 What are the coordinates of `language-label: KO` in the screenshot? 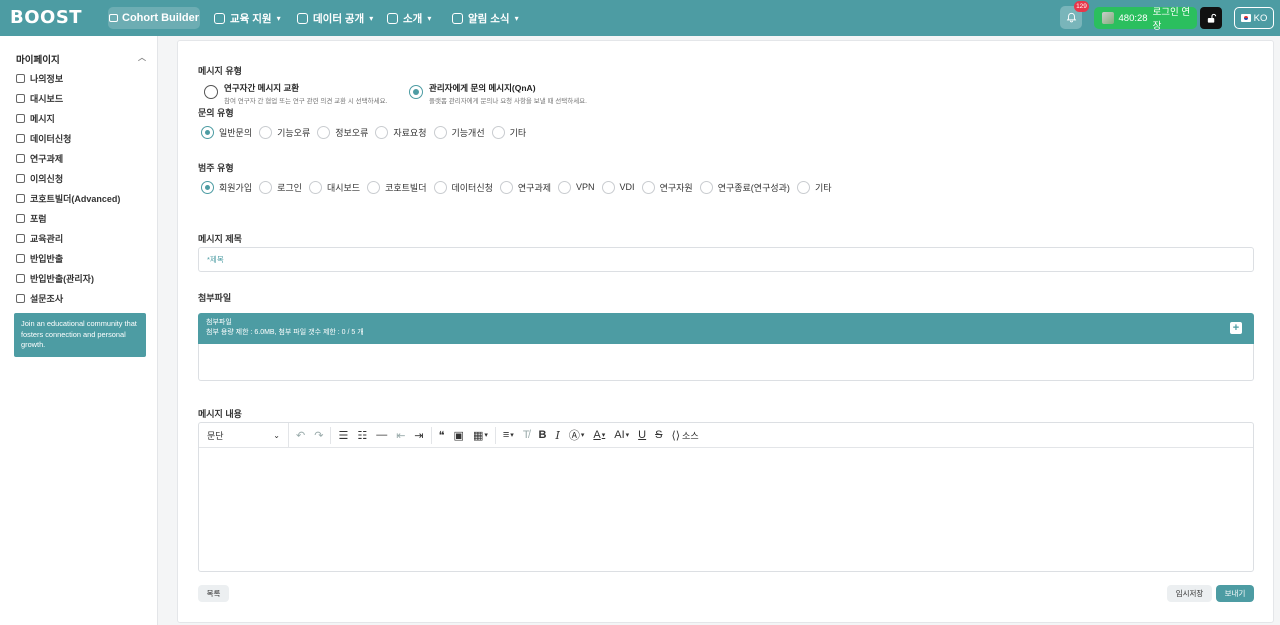 It's located at (1260, 18).